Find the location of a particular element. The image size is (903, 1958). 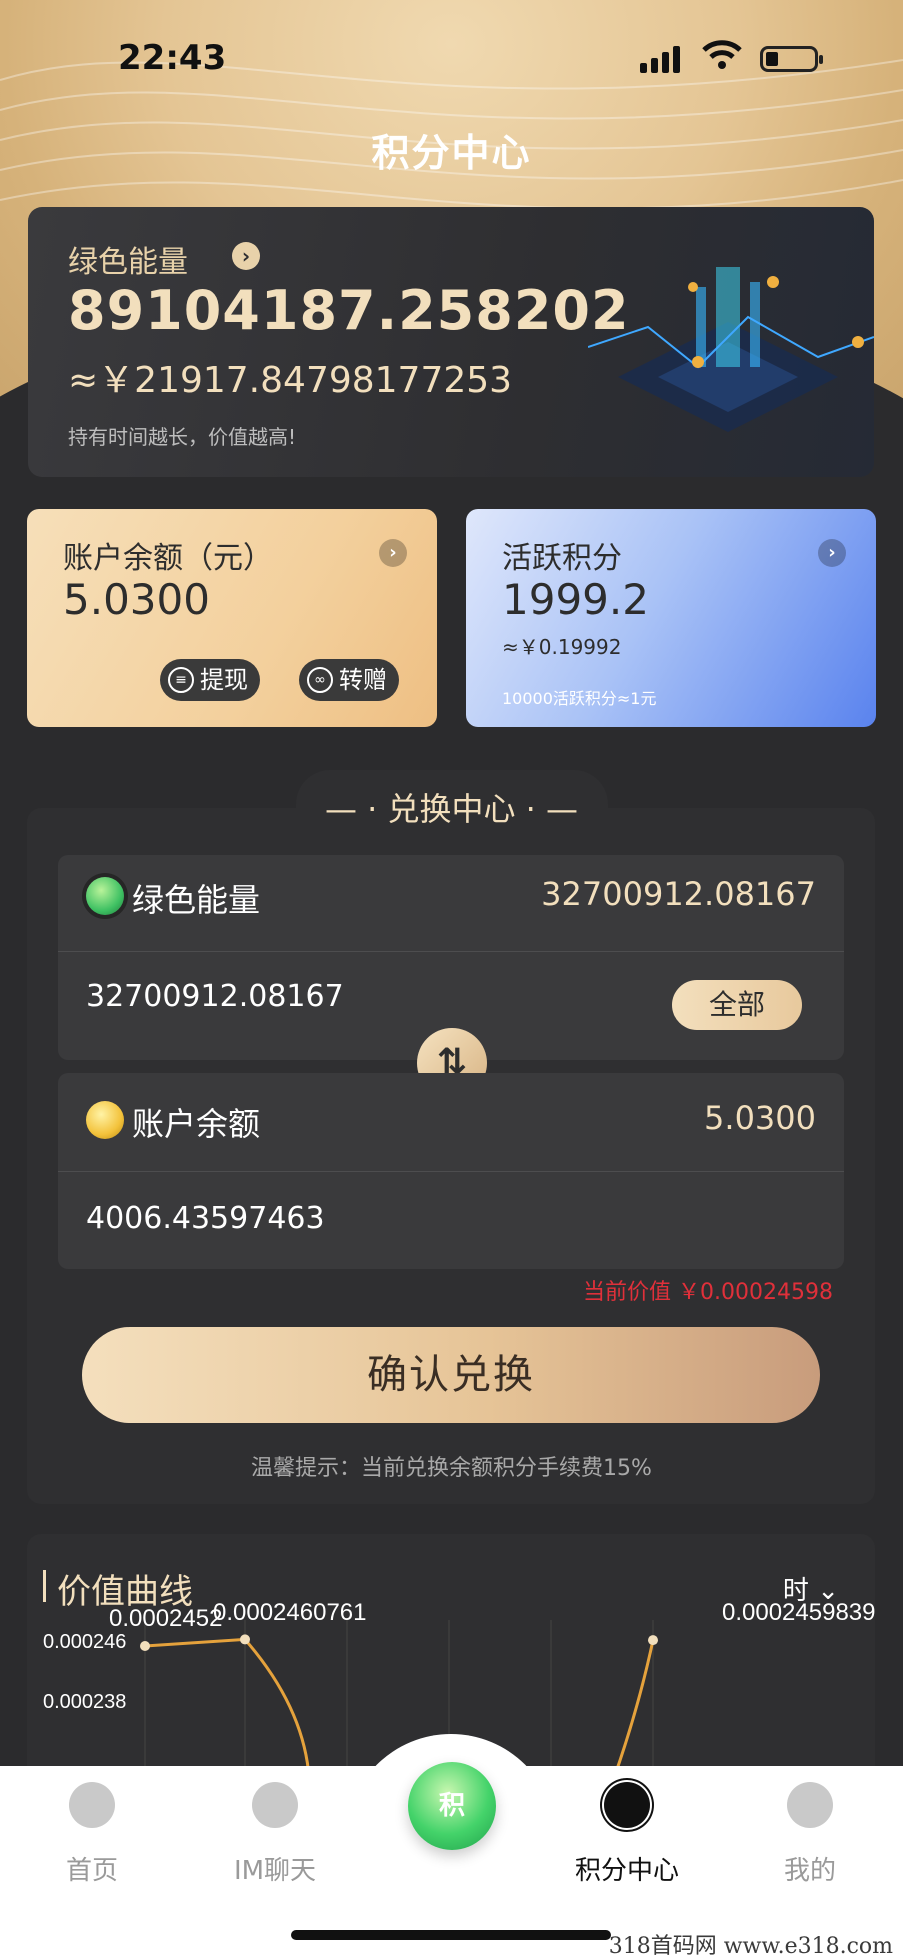

status-time: 22:43 is located at coordinates (172, 58).